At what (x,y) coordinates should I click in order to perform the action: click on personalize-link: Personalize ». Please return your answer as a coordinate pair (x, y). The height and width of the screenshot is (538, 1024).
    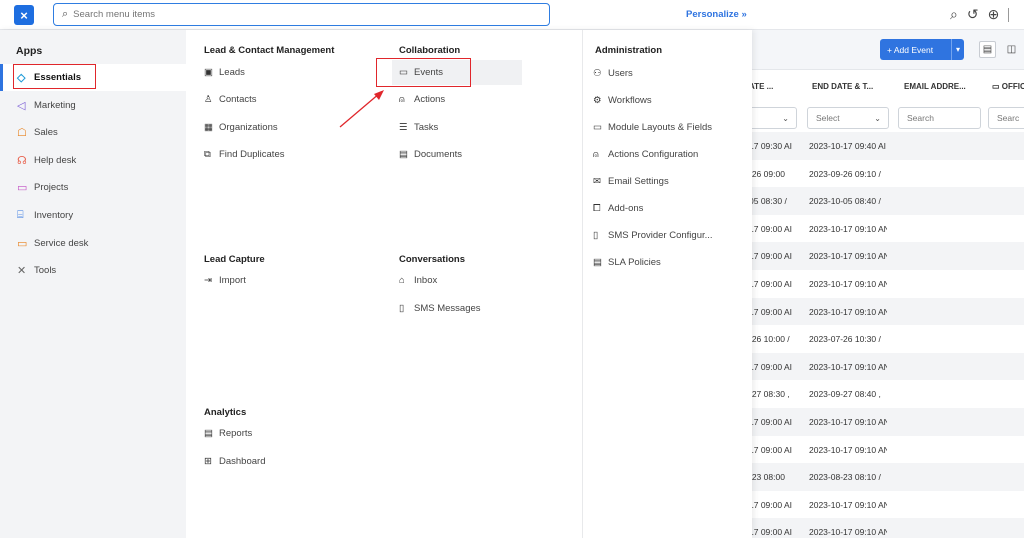
    Looking at the image, I should click on (716, 14).